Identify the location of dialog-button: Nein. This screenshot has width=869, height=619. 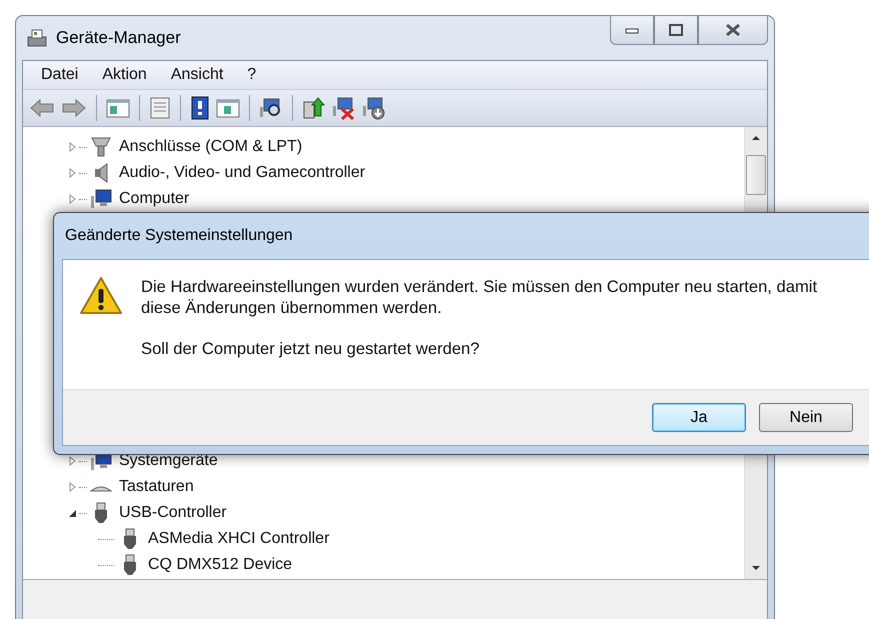
(806, 417).